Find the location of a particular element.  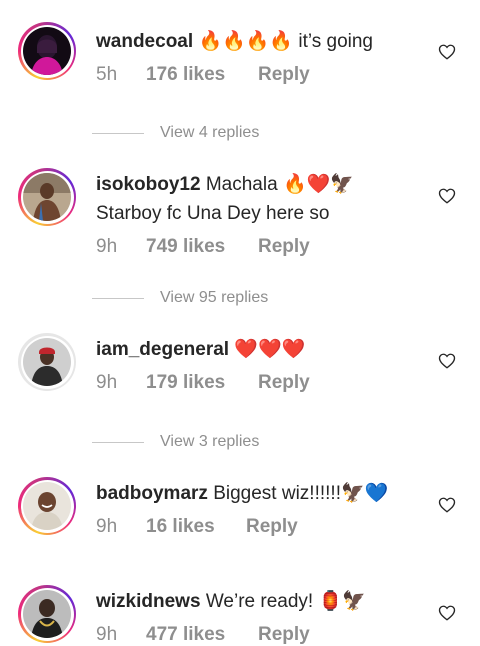

comment-text: wizkidnews We’re ready! 🏮🦅 is located at coordinates (231, 601).